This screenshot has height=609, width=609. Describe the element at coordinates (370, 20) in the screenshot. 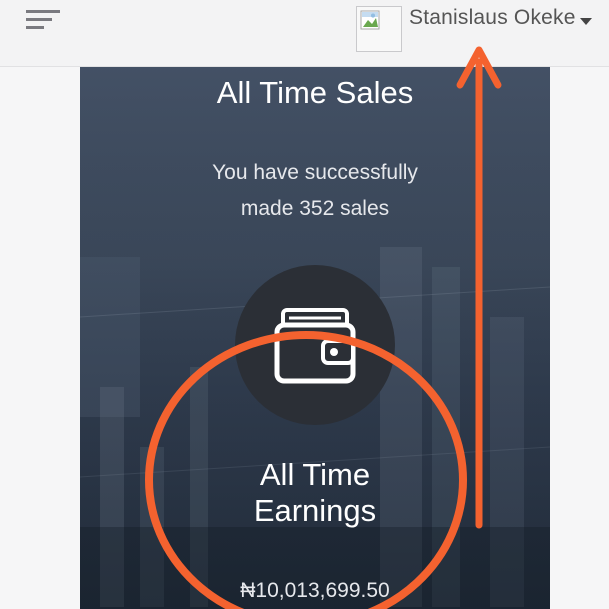

I see `broken-image-icon` at that location.